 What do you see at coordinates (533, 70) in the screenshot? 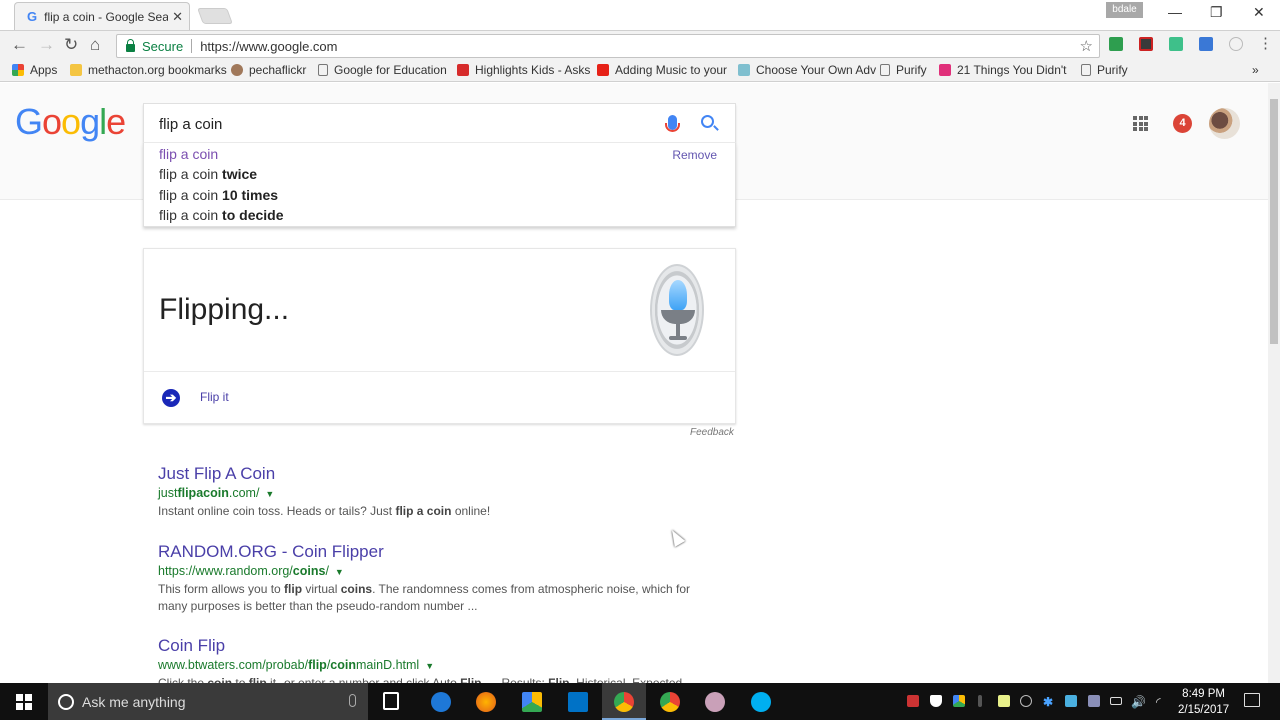
I see `bookmark-label: Highlights Kids - Asks` at bounding box center [533, 70].